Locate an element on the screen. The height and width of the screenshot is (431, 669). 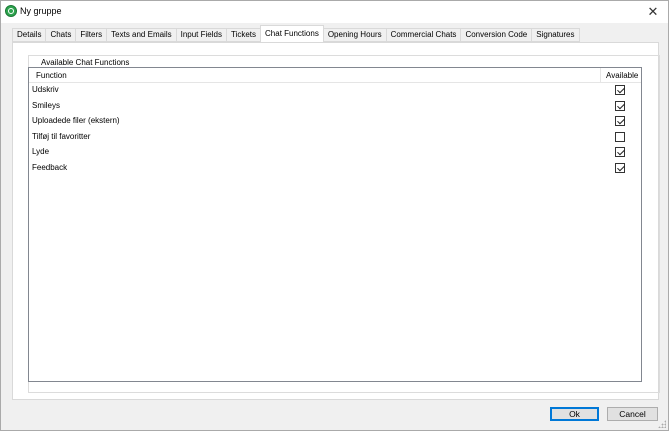
tab-opening-hours: Opening Hours is located at coordinates (354, 35).